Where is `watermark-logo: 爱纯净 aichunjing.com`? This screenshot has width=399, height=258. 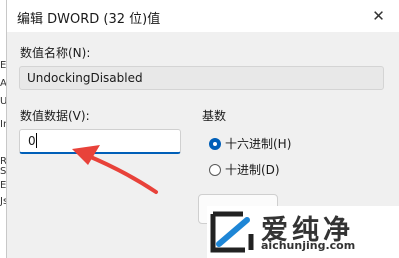
watermark-logo: 爱纯净 aichunjing.com is located at coordinates (303, 232).